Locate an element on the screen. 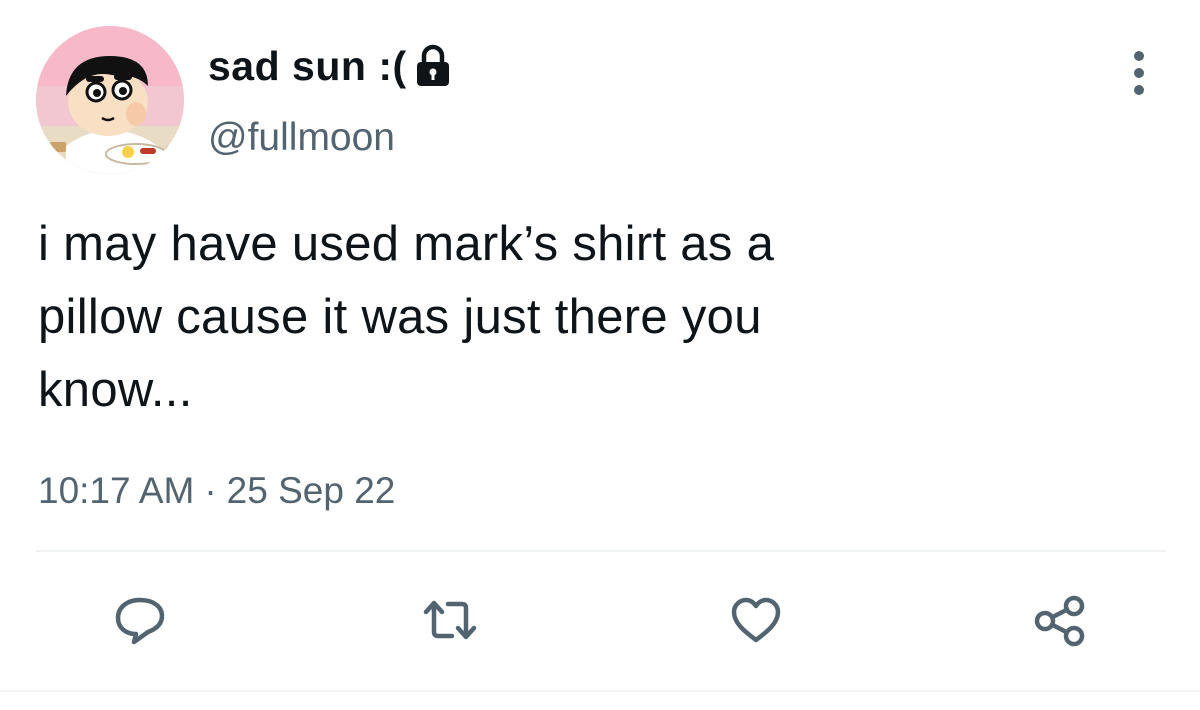  like-icon is located at coordinates (756, 620).